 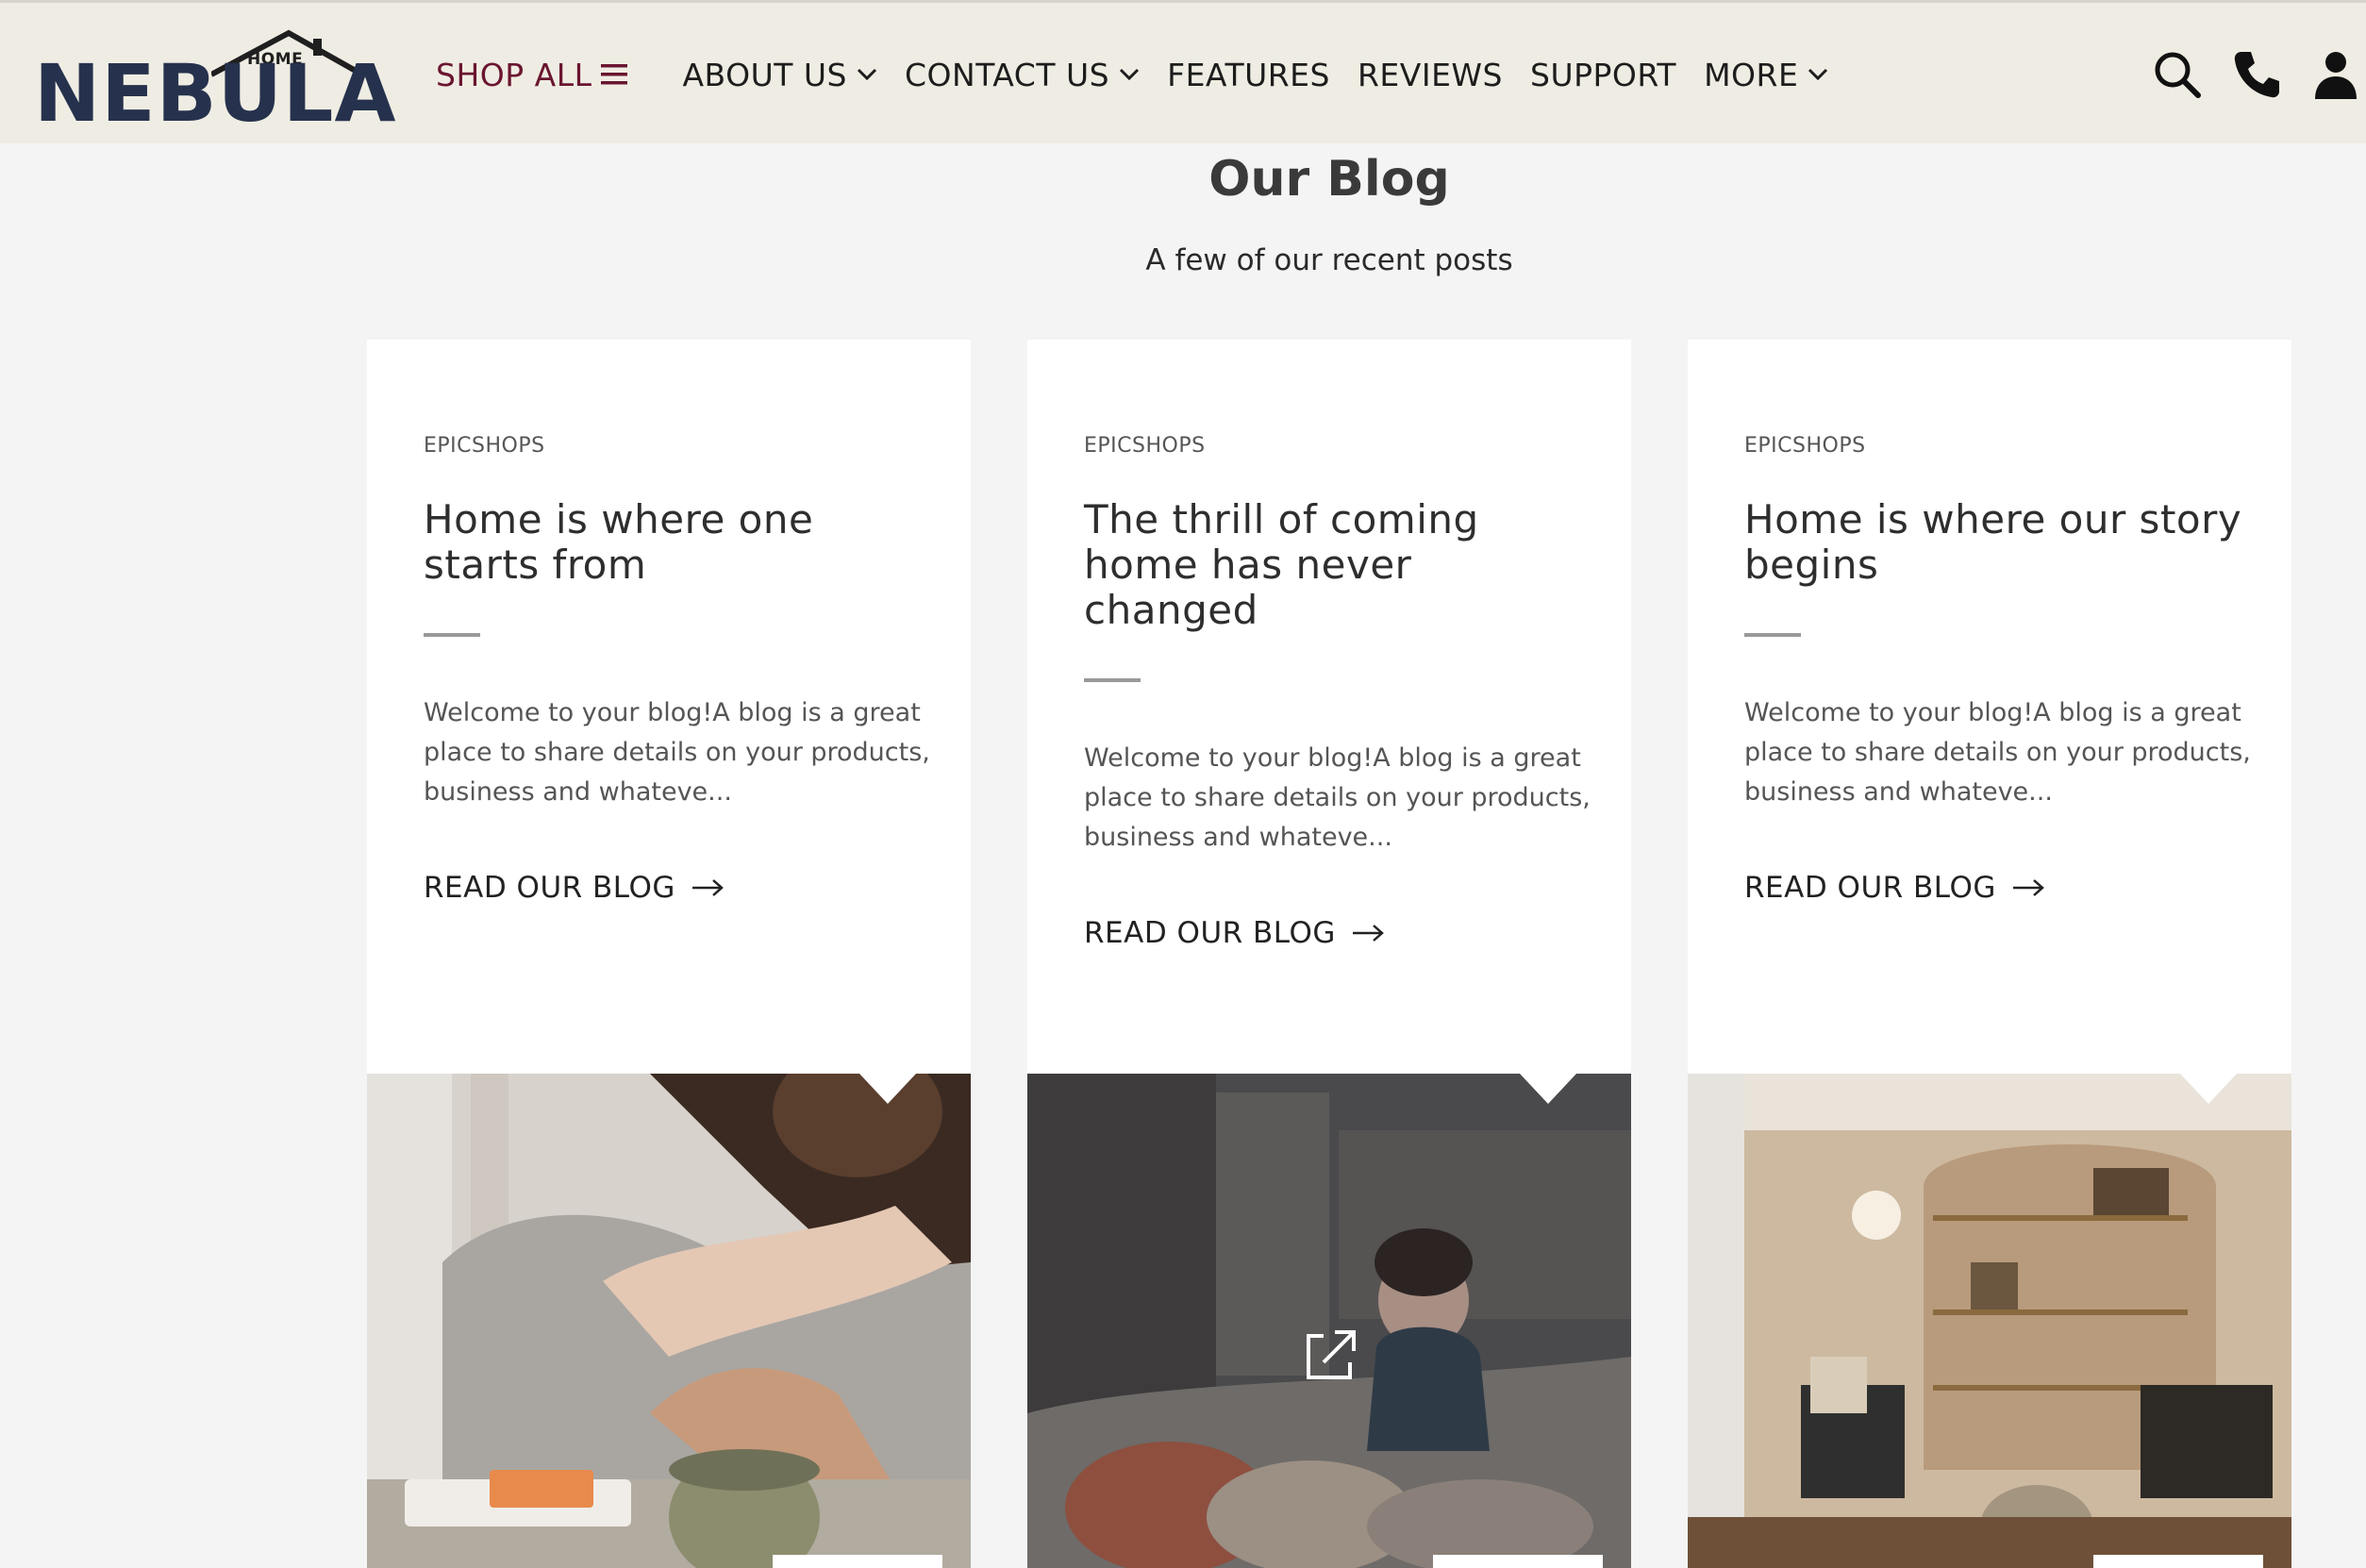 What do you see at coordinates (1329, 179) in the screenshot?
I see `blog-section-title: Our Blog` at bounding box center [1329, 179].